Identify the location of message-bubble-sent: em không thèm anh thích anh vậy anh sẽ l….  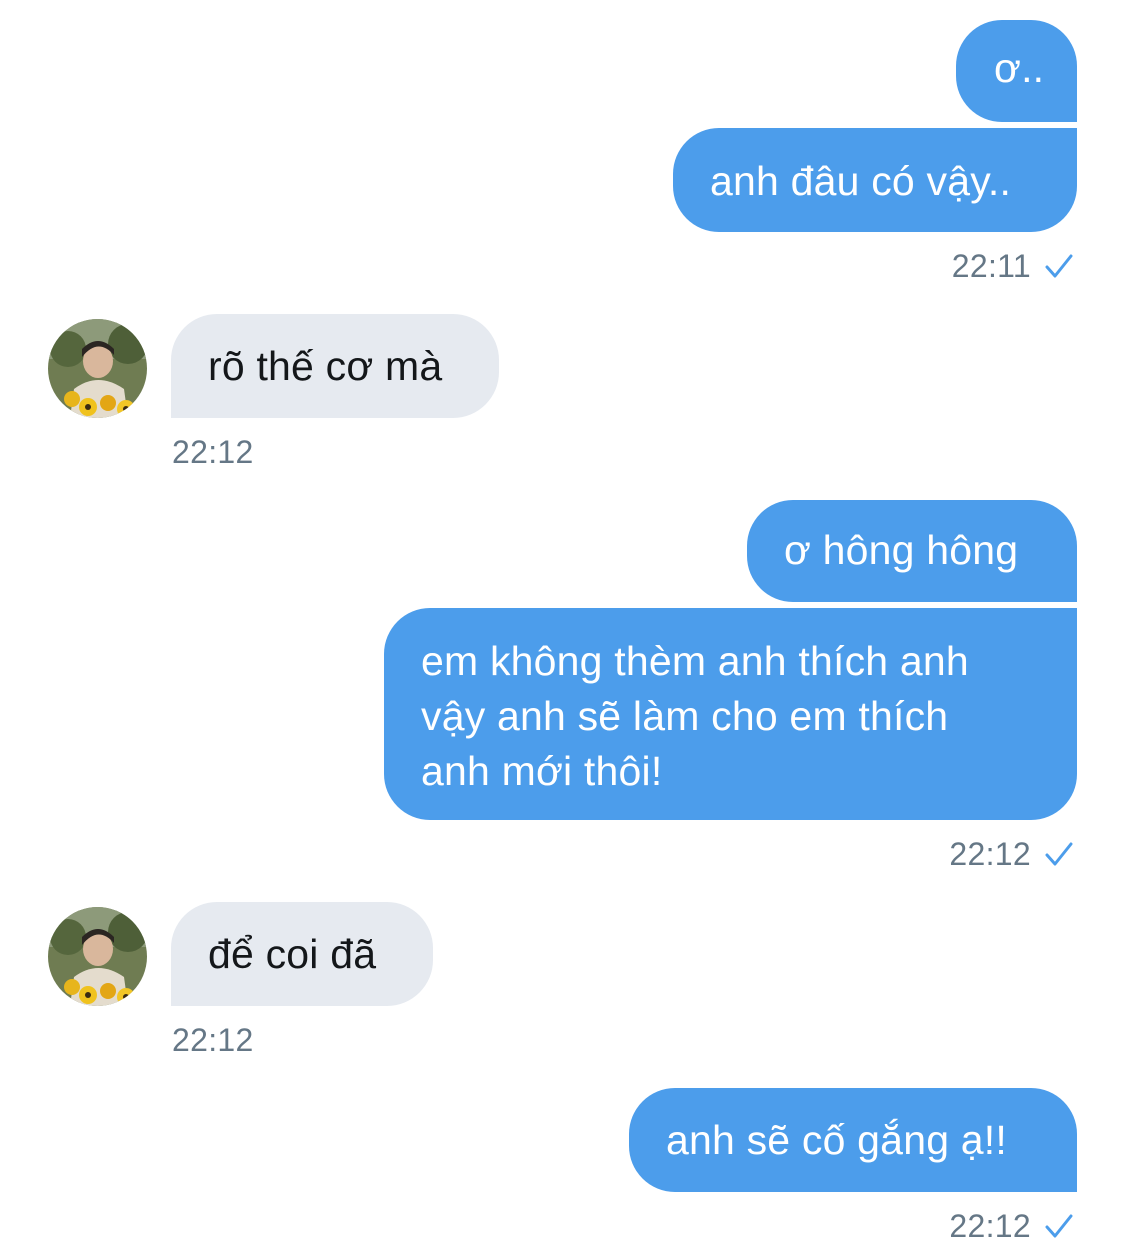
(730, 714).